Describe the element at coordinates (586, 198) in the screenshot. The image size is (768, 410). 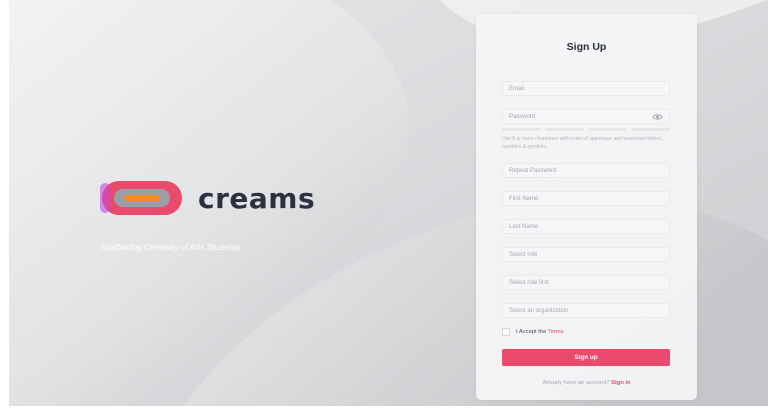
I see `first-name-field: First Name` at that location.